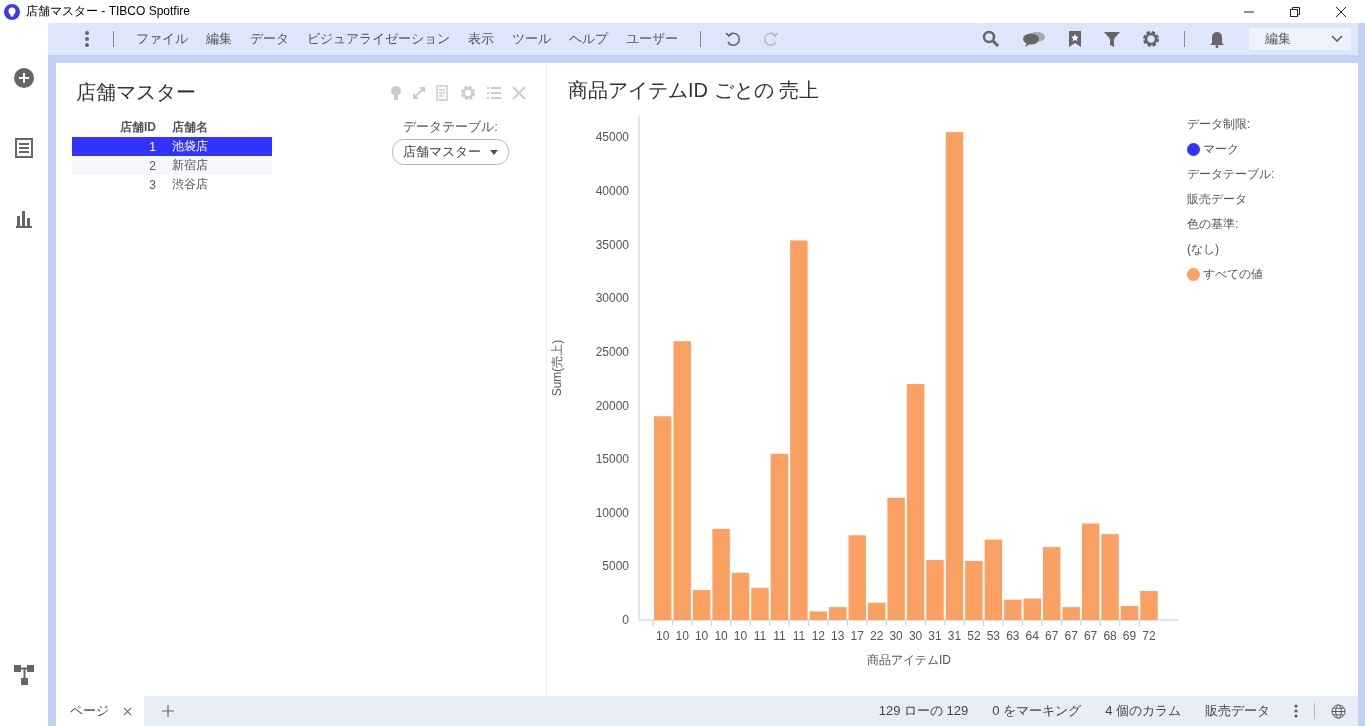 The image size is (1365, 726). What do you see at coordinates (1013, 636) in the screenshot?
I see `x-tick-label: 63` at bounding box center [1013, 636].